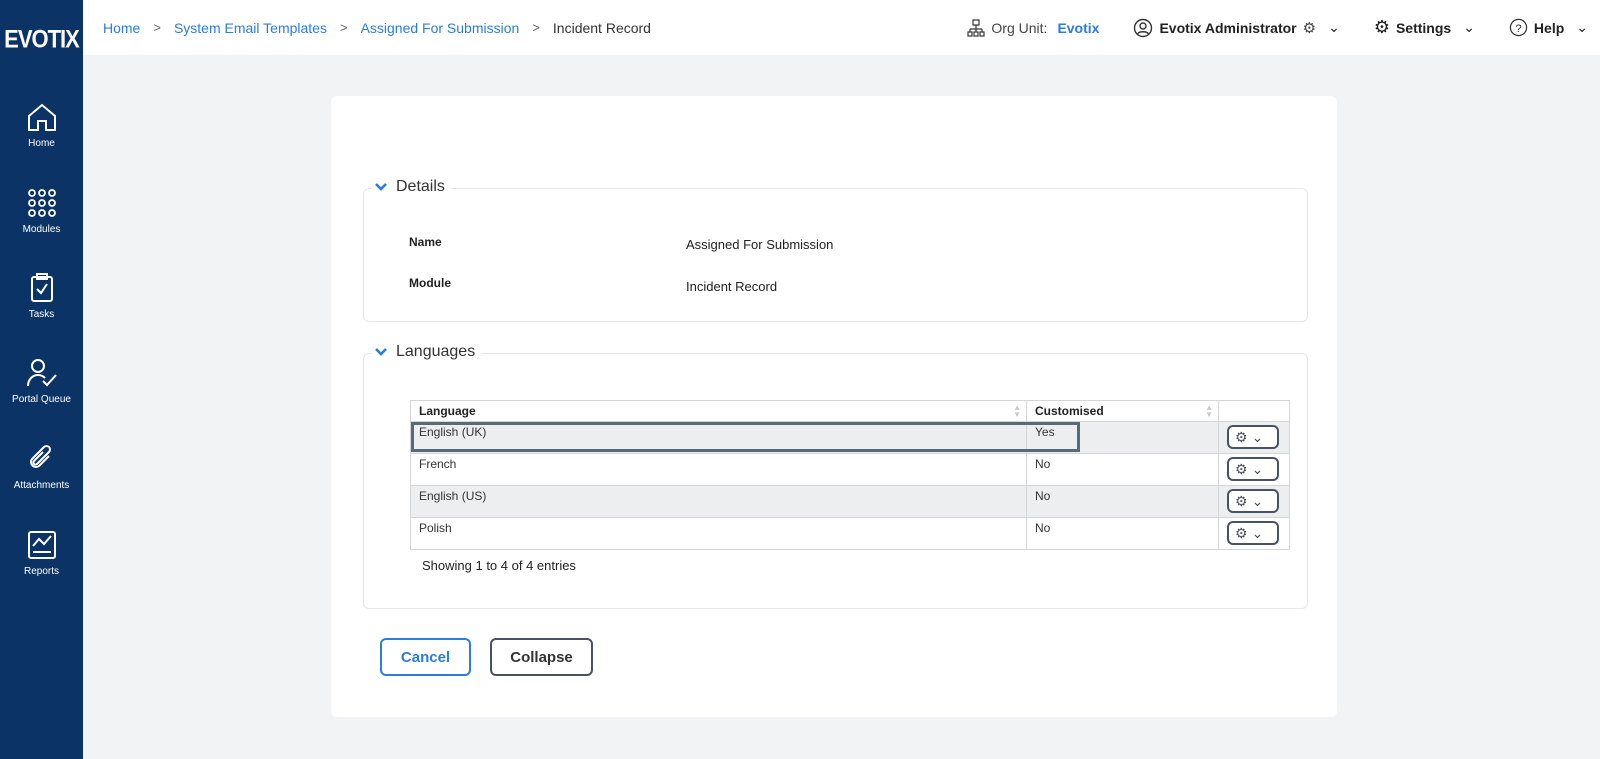 Image resolution: width=1600 pixels, height=759 pixels. Describe the element at coordinates (1254, 411) in the screenshot. I see `column-header-actions` at that location.